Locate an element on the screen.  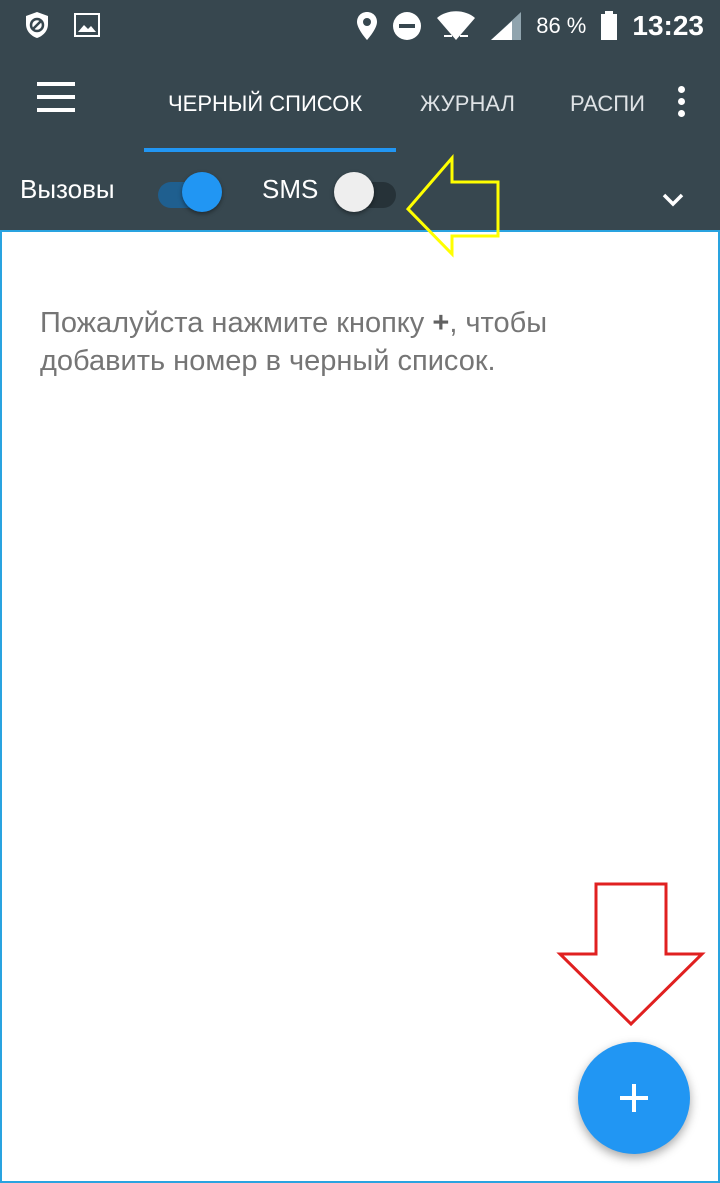
red-arrow-annotation is located at coordinates (631, 954).